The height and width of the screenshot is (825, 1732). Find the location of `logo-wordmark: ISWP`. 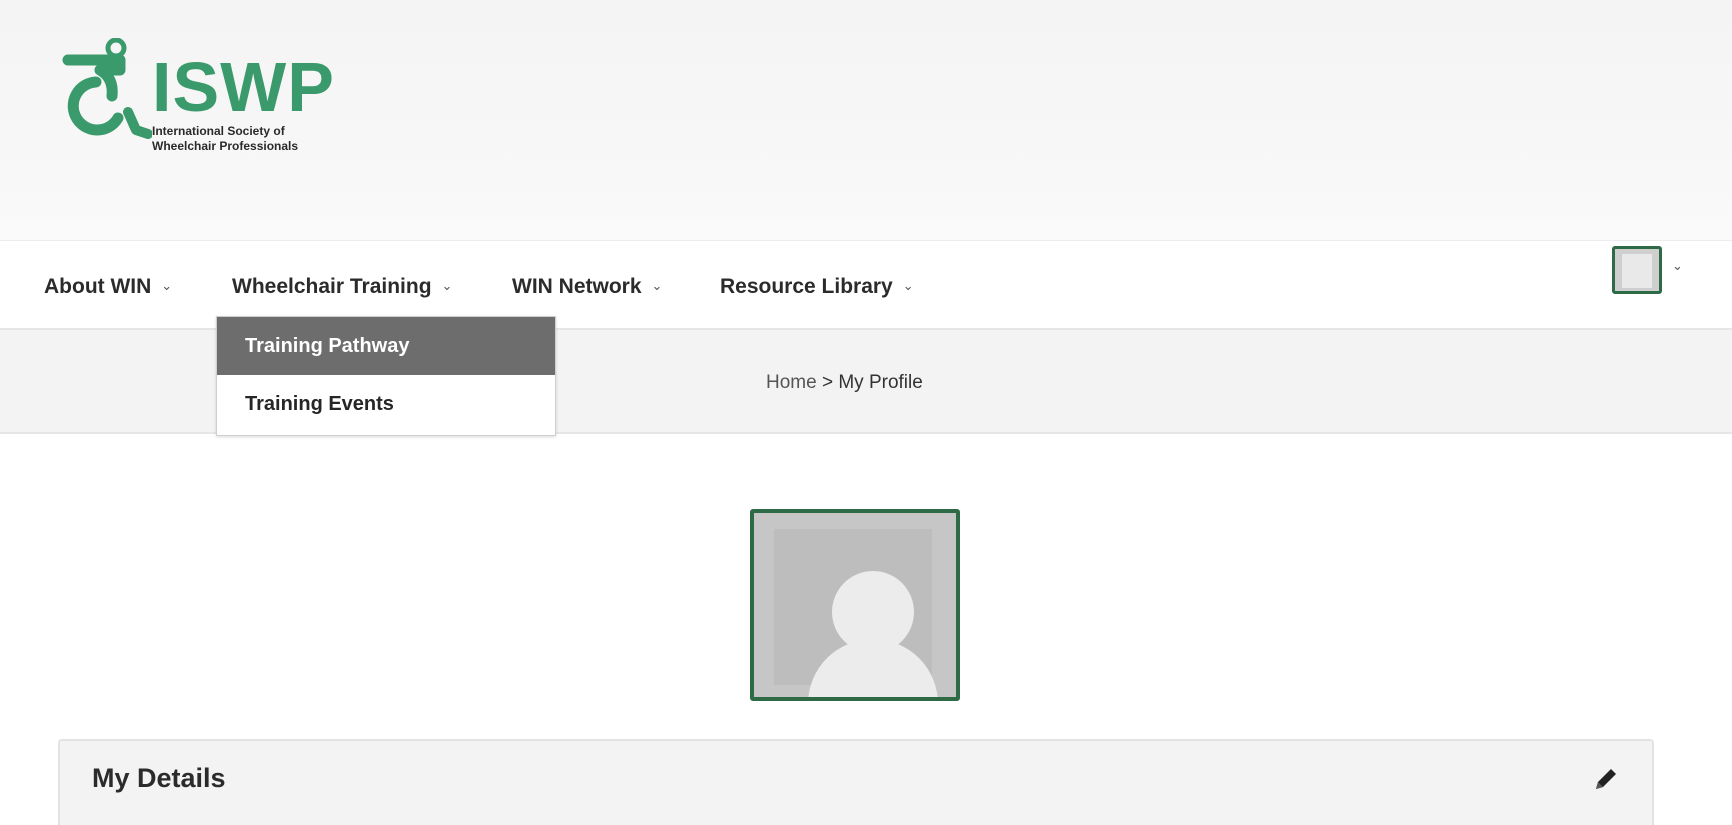

logo-wordmark: ISWP is located at coordinates (243, 87).